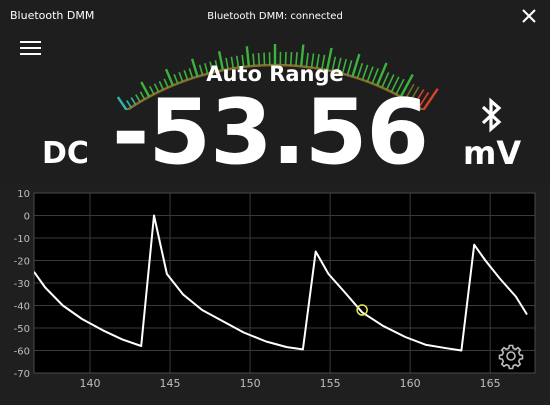 This screenshot has width=550, height=405. What do you see at coordinates (22, 329) in the screenshot?
I see `y-tick-label: -50` at bounding box center [22, 329].